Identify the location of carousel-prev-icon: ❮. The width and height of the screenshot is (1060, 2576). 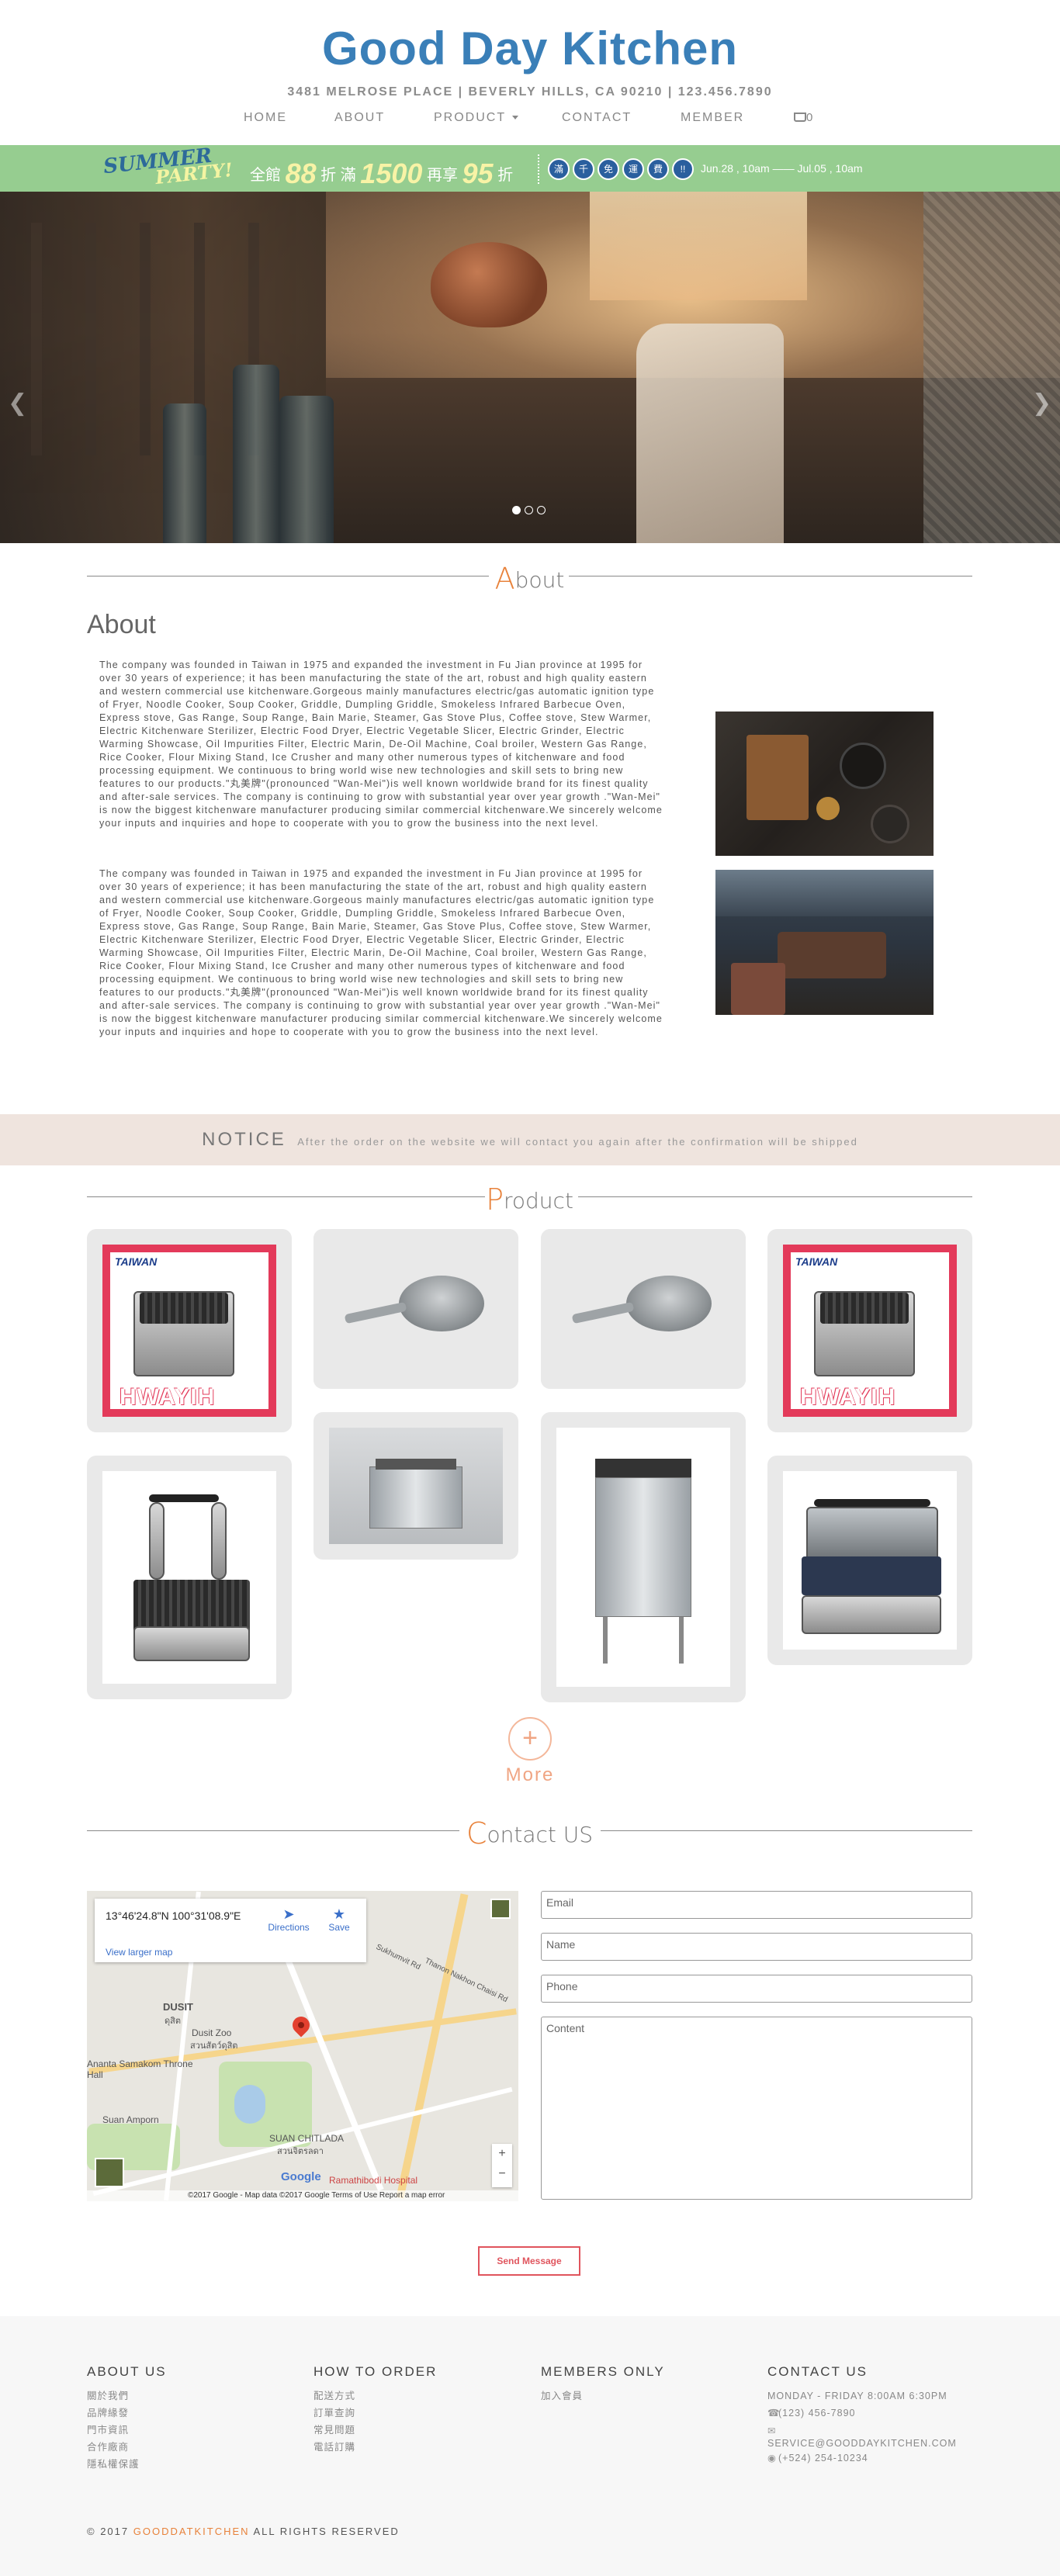
(17, 403).